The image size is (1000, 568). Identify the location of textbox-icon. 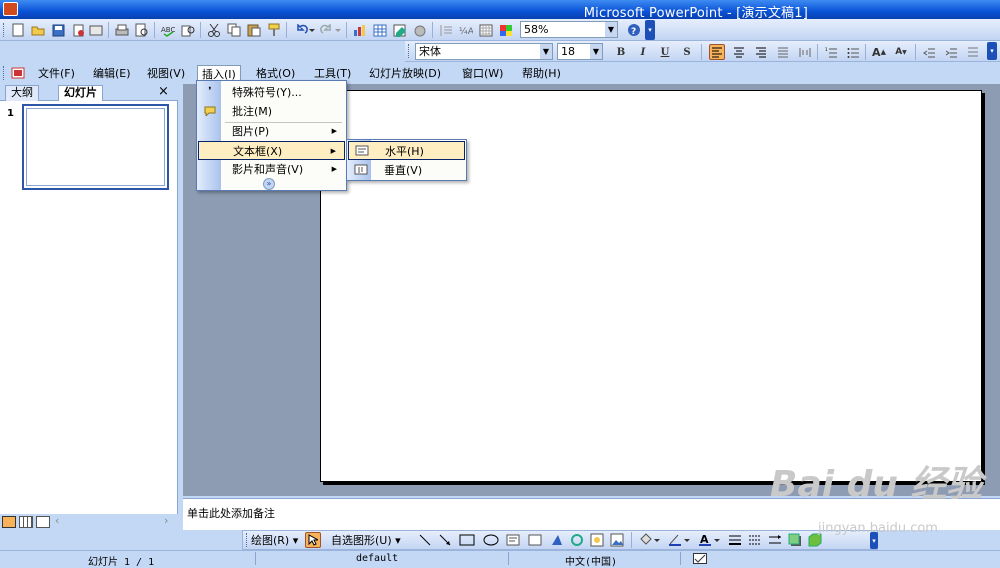
(513, 540).